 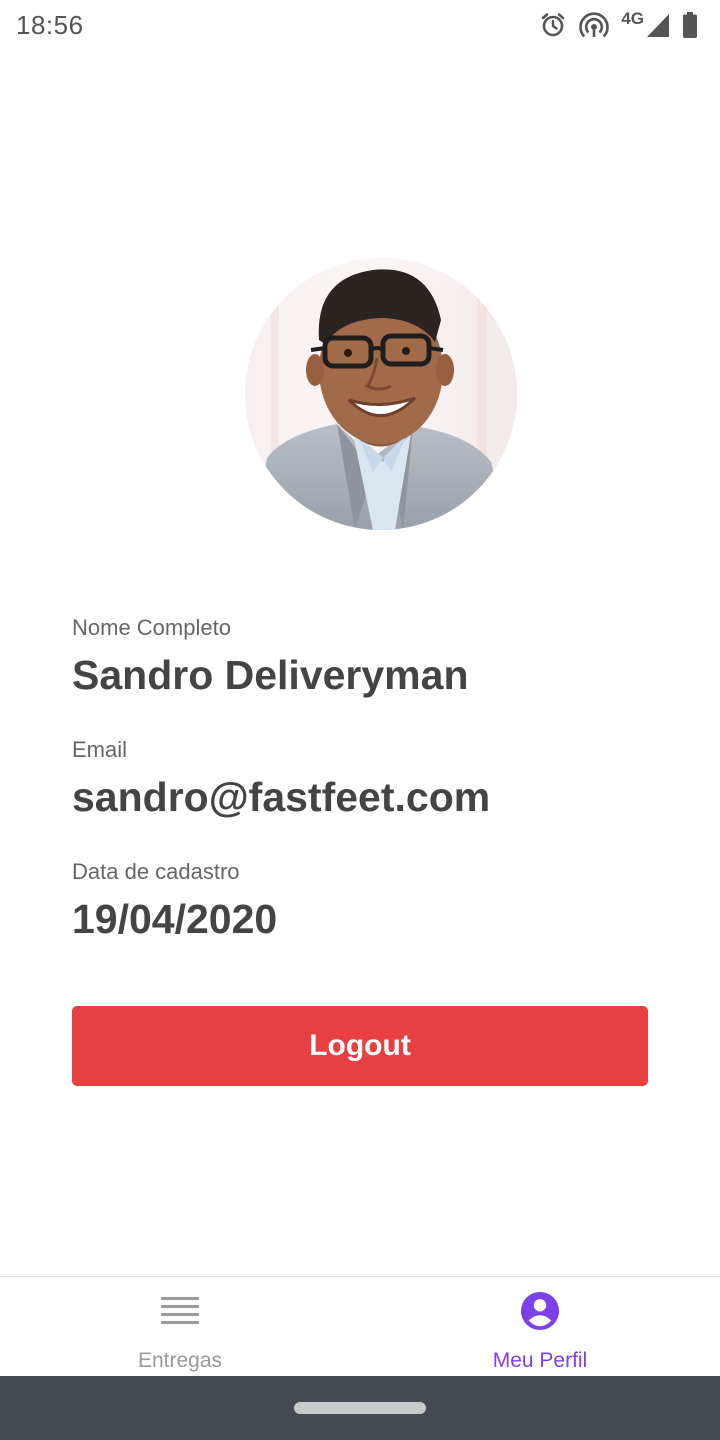 I want to click on list-icon, so click(x=180, y=1311).